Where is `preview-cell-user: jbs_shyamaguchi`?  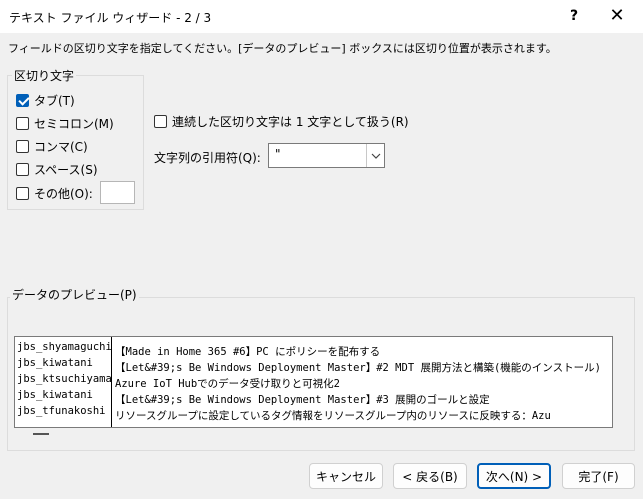 preview-cell-user: jbs_shyamaguchi is located at coordinates (64, 347).